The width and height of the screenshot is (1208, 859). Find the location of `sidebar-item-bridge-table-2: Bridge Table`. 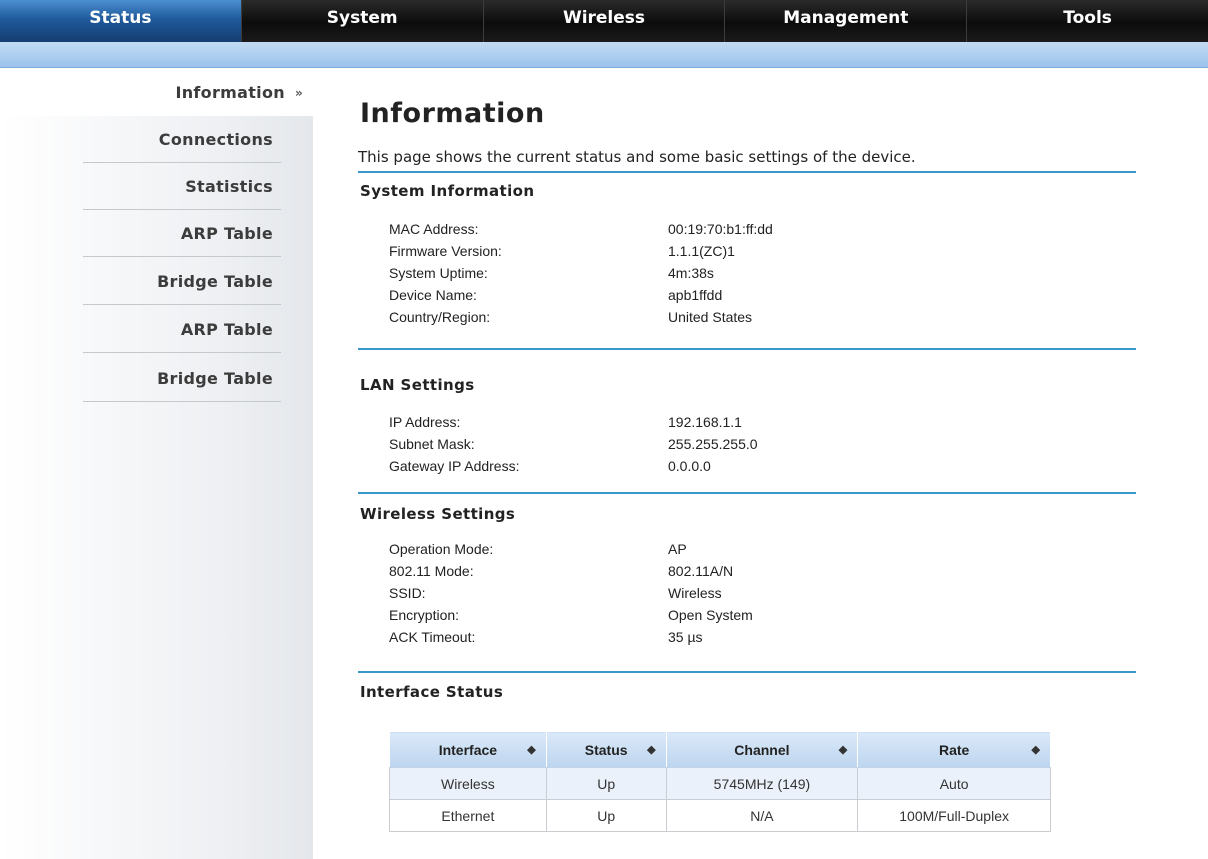

sidebar-item-bridge-table-2: Bridge Table is located at coordinates (182, 378).